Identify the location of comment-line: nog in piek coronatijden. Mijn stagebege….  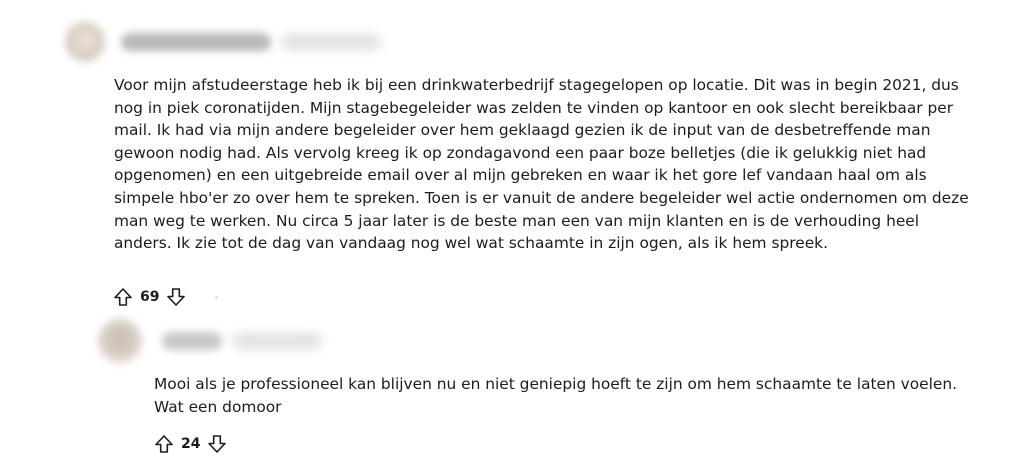
(534, 107).